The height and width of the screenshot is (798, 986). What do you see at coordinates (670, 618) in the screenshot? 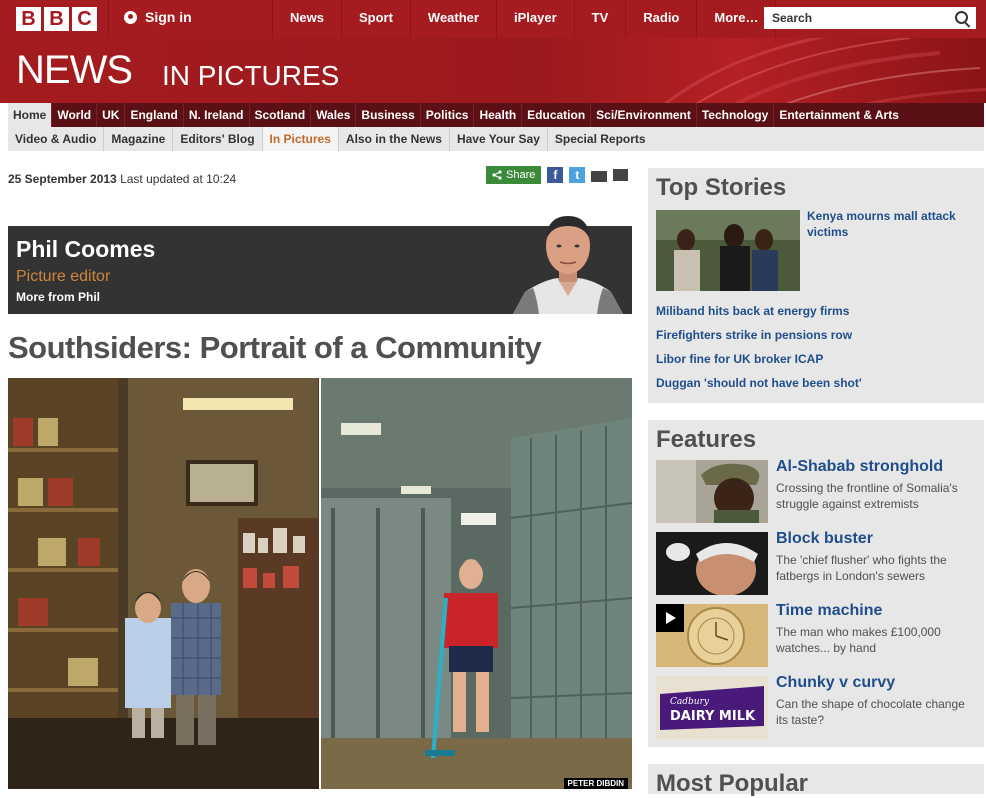
I see `play-icon` at bounding box center [670, 618].